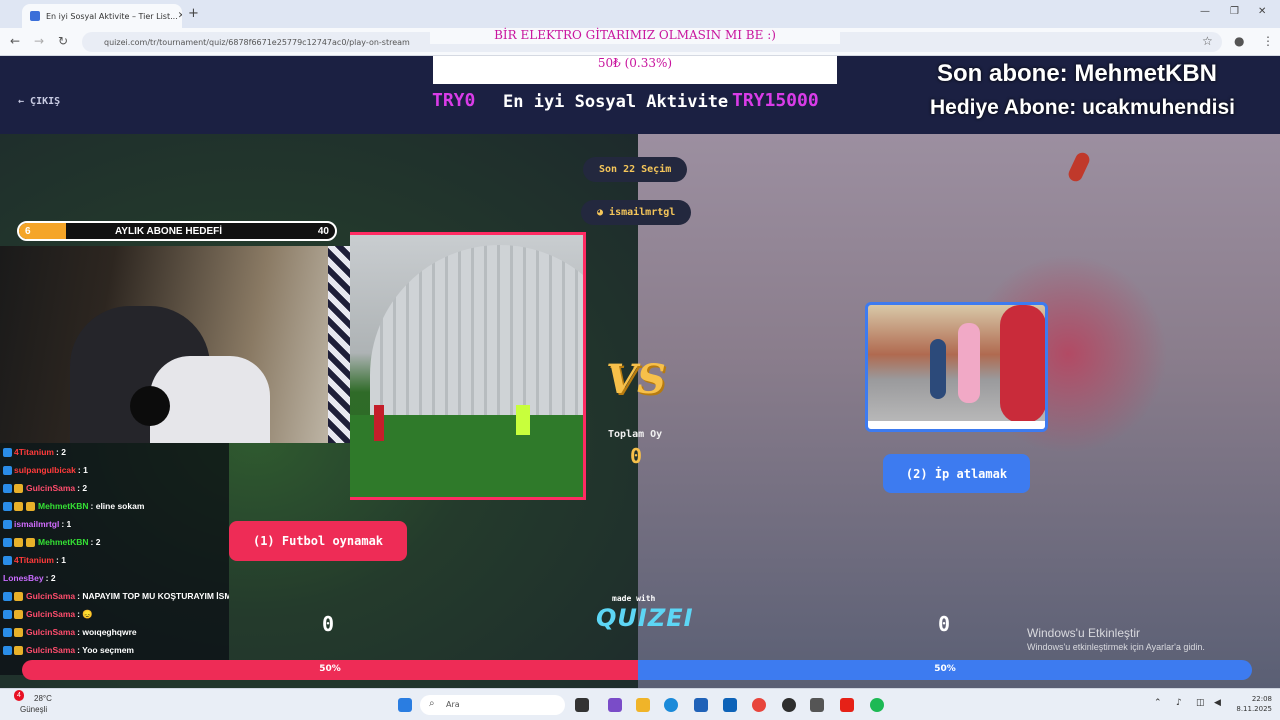  I want to click on chat-message: MehmetKBN: eline sokam, so click(114, 506).